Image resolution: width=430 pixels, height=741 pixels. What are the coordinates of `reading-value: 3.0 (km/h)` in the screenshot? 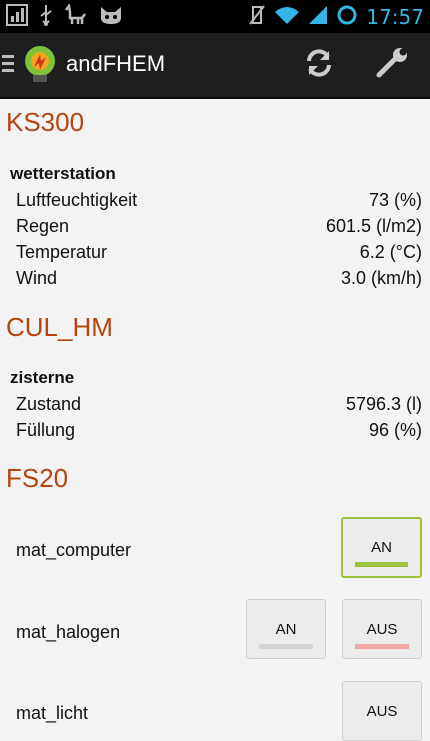 It's located at (381, 278).